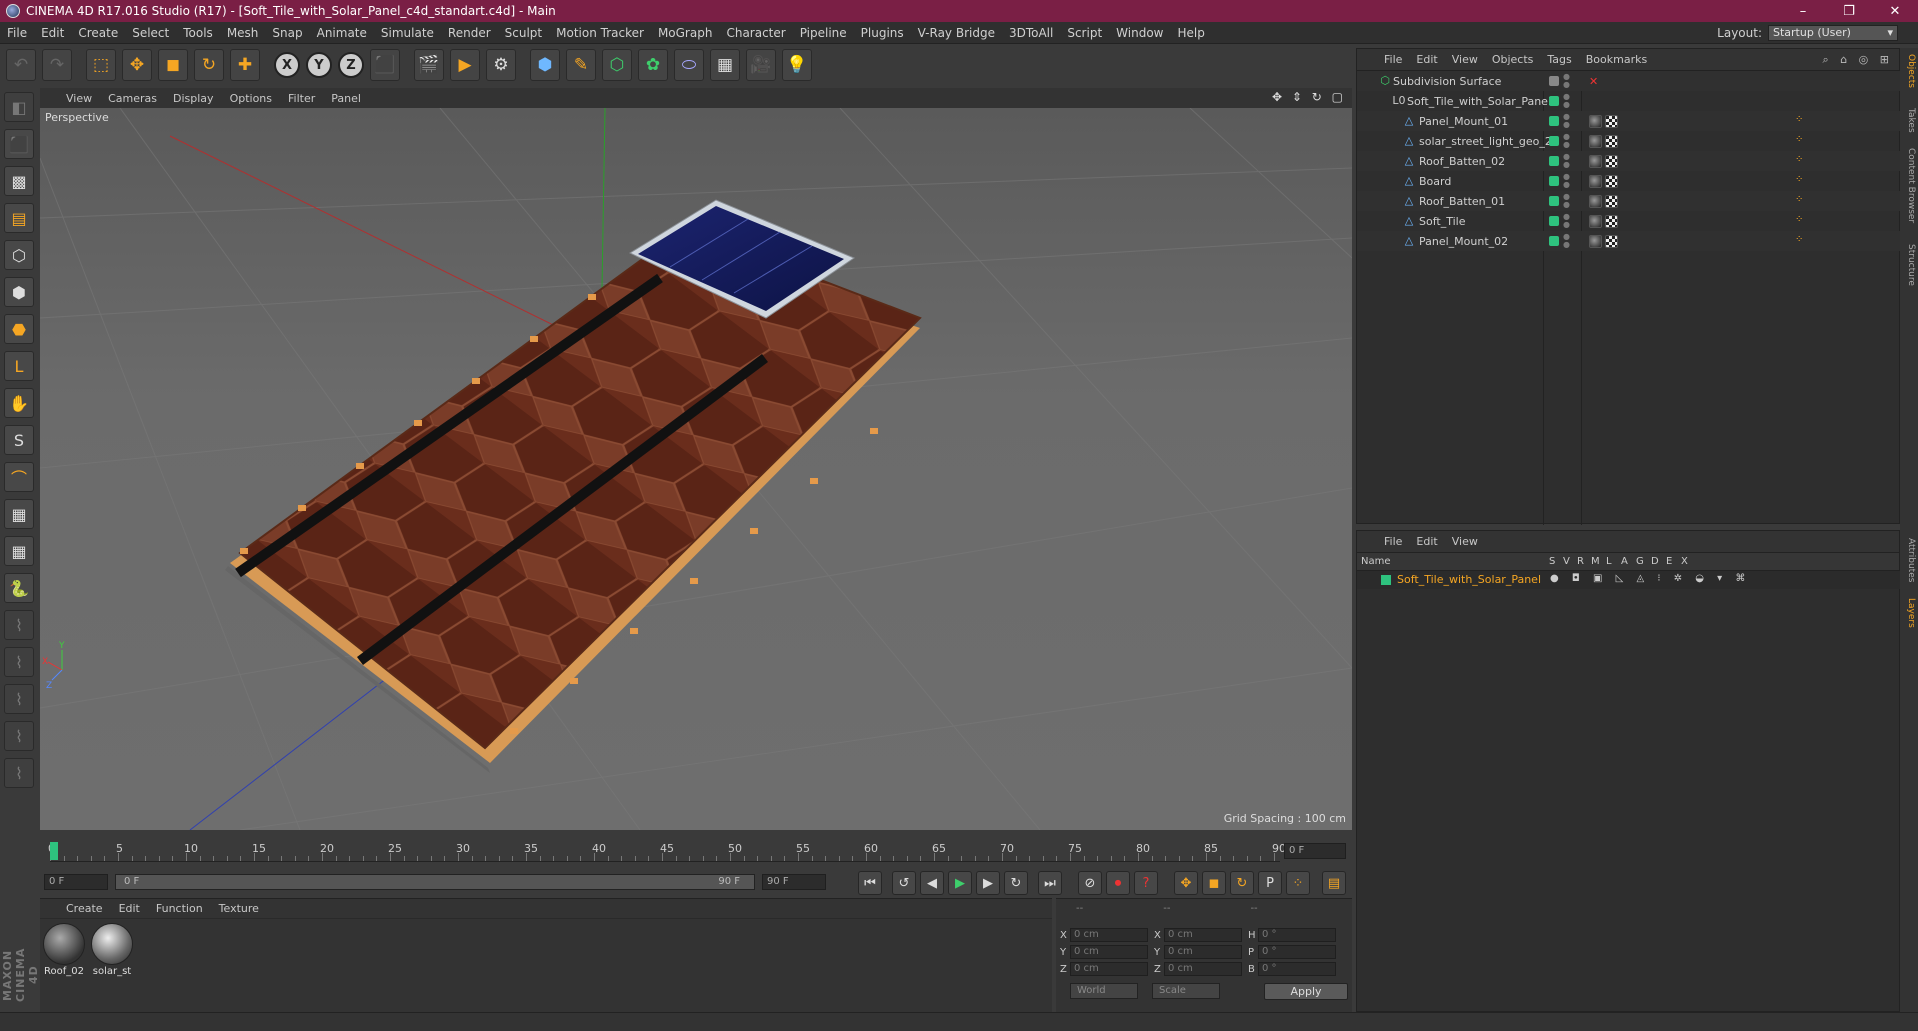 Image resolution: width=1918 pixels, height=1031 pixels. What do you see at coordinates (54, 851) in the screenshot?
I see `playhead-marker` at bounding box center [54, 851].